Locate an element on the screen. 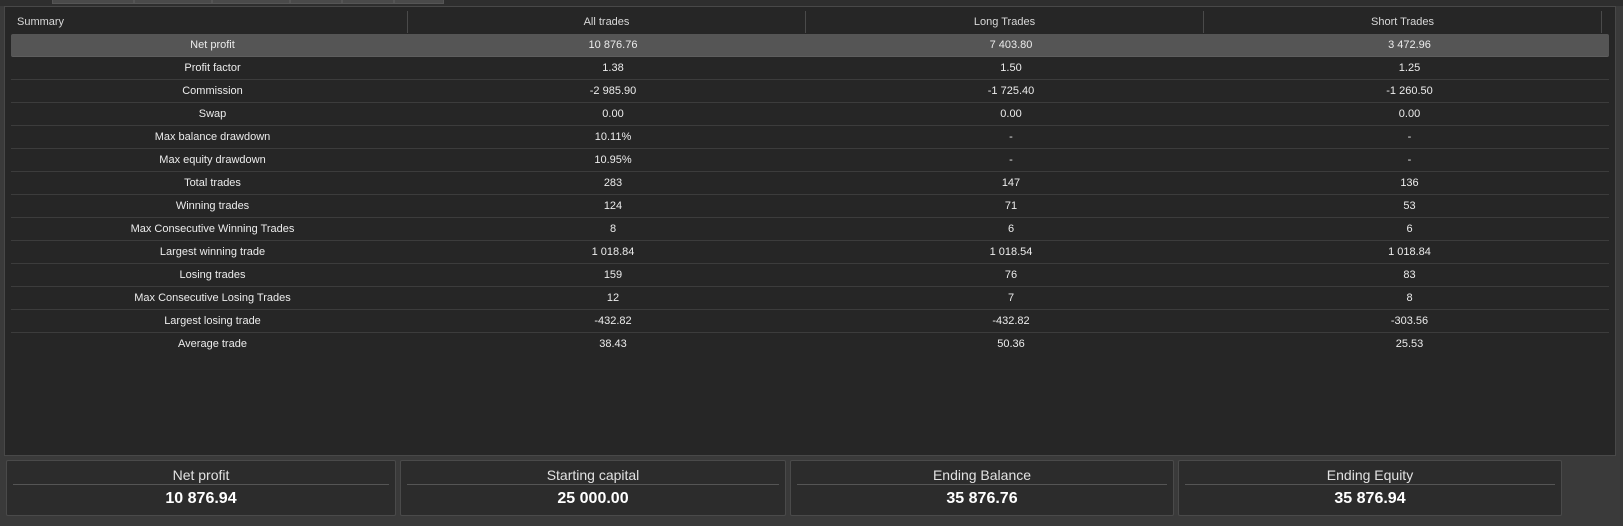  short-trades-value: -1 260.50 is located at coordinates (1409, 91).